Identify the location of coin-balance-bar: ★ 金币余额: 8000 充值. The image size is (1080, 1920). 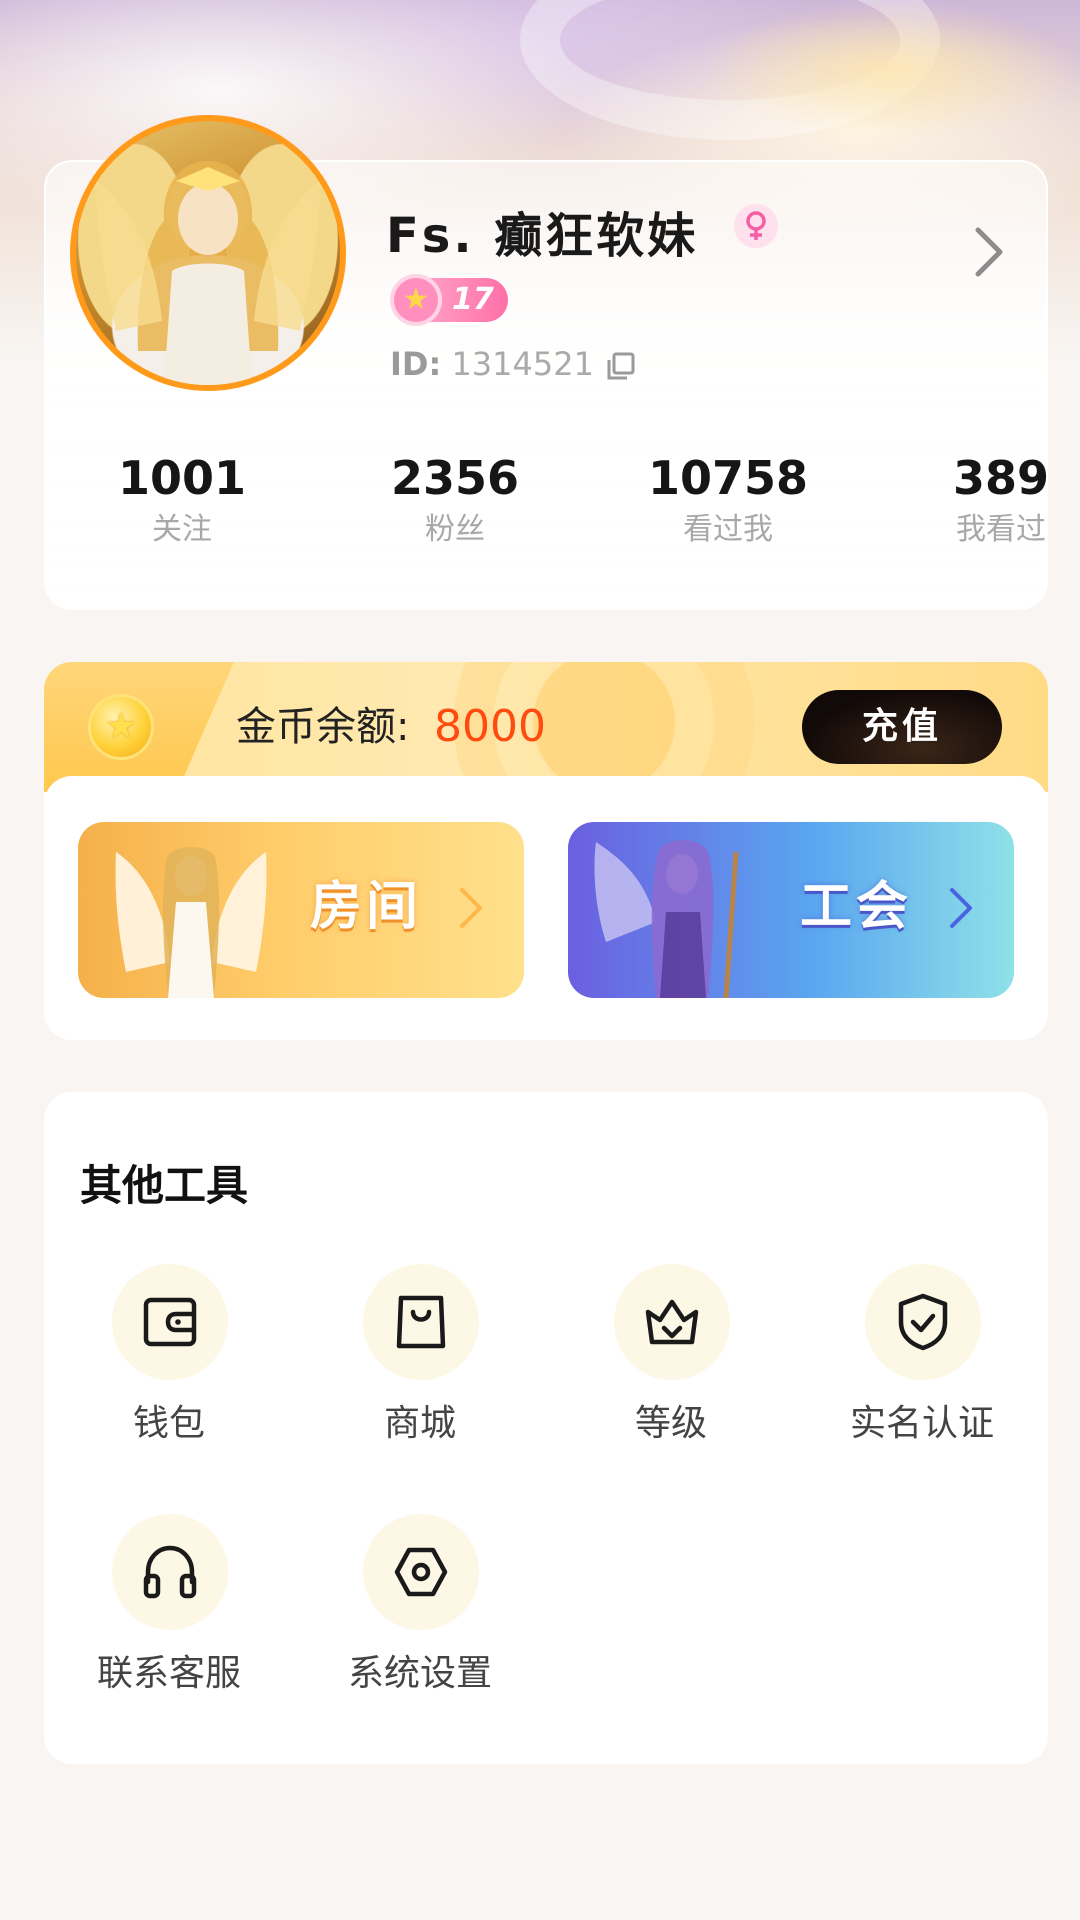
(546, 727).